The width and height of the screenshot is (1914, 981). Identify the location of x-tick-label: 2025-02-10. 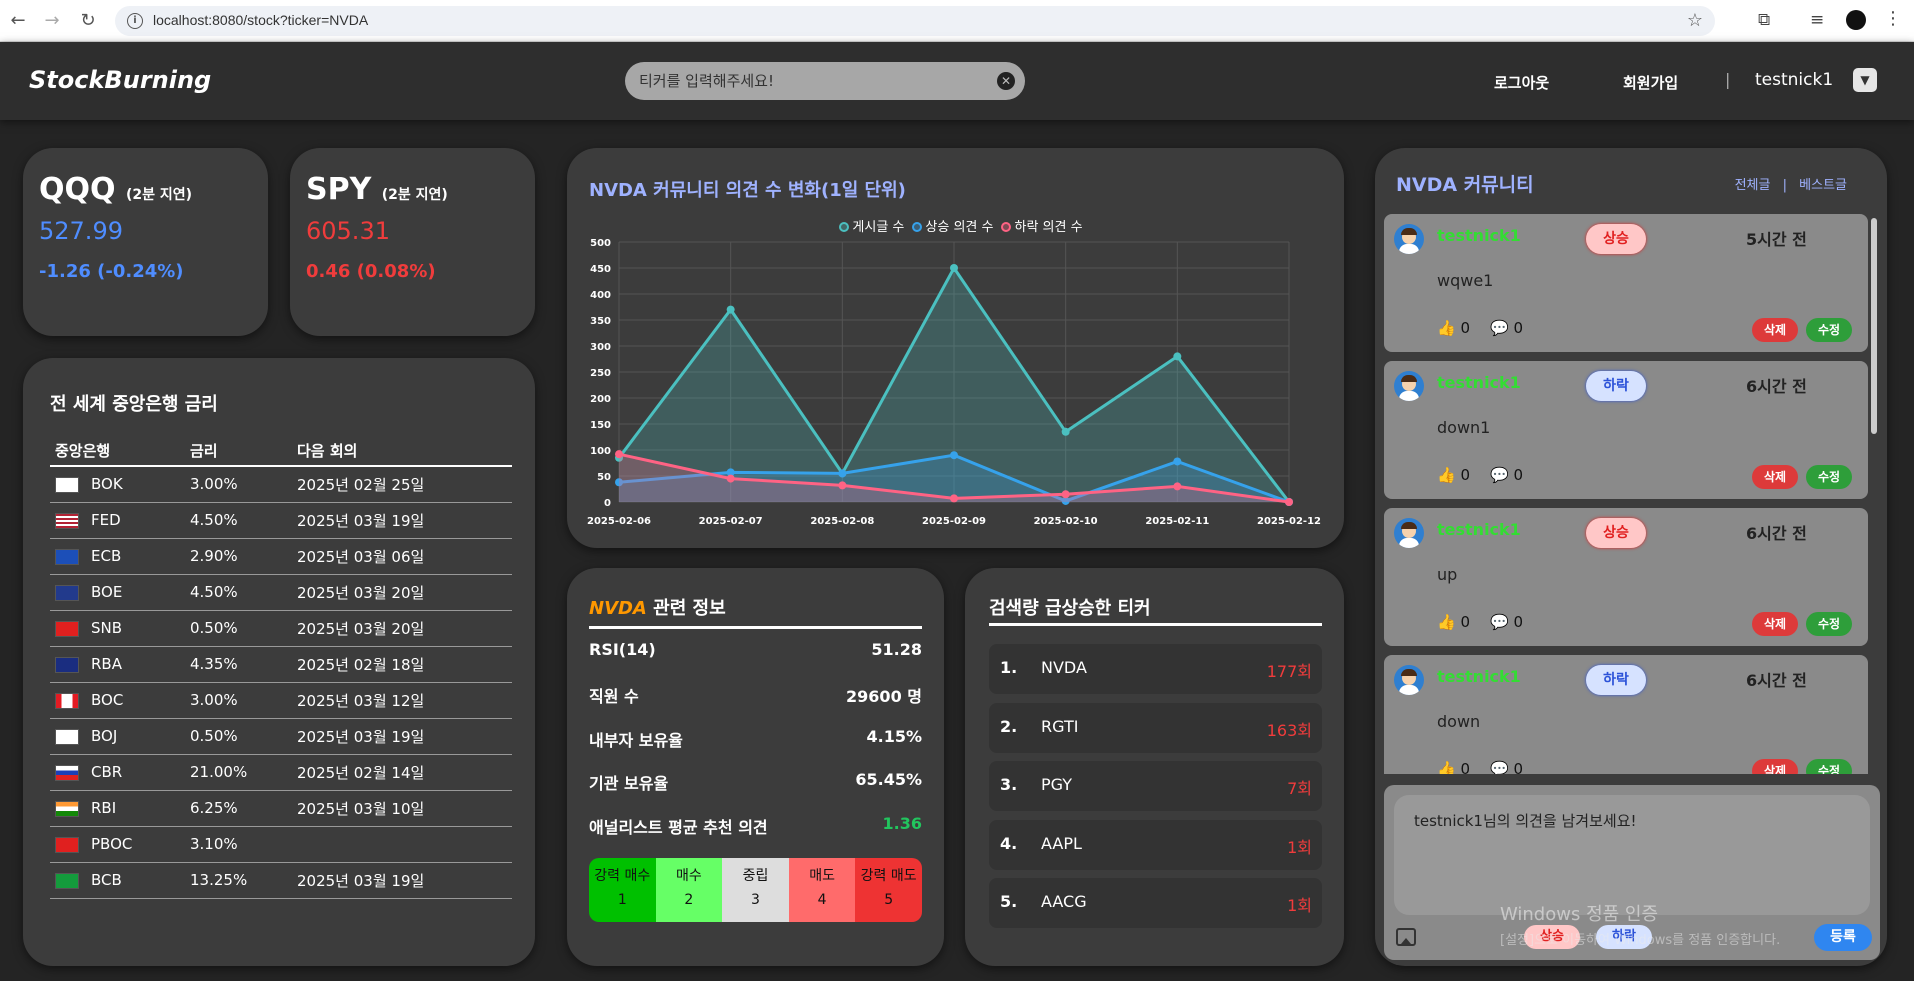
(1066, 521).